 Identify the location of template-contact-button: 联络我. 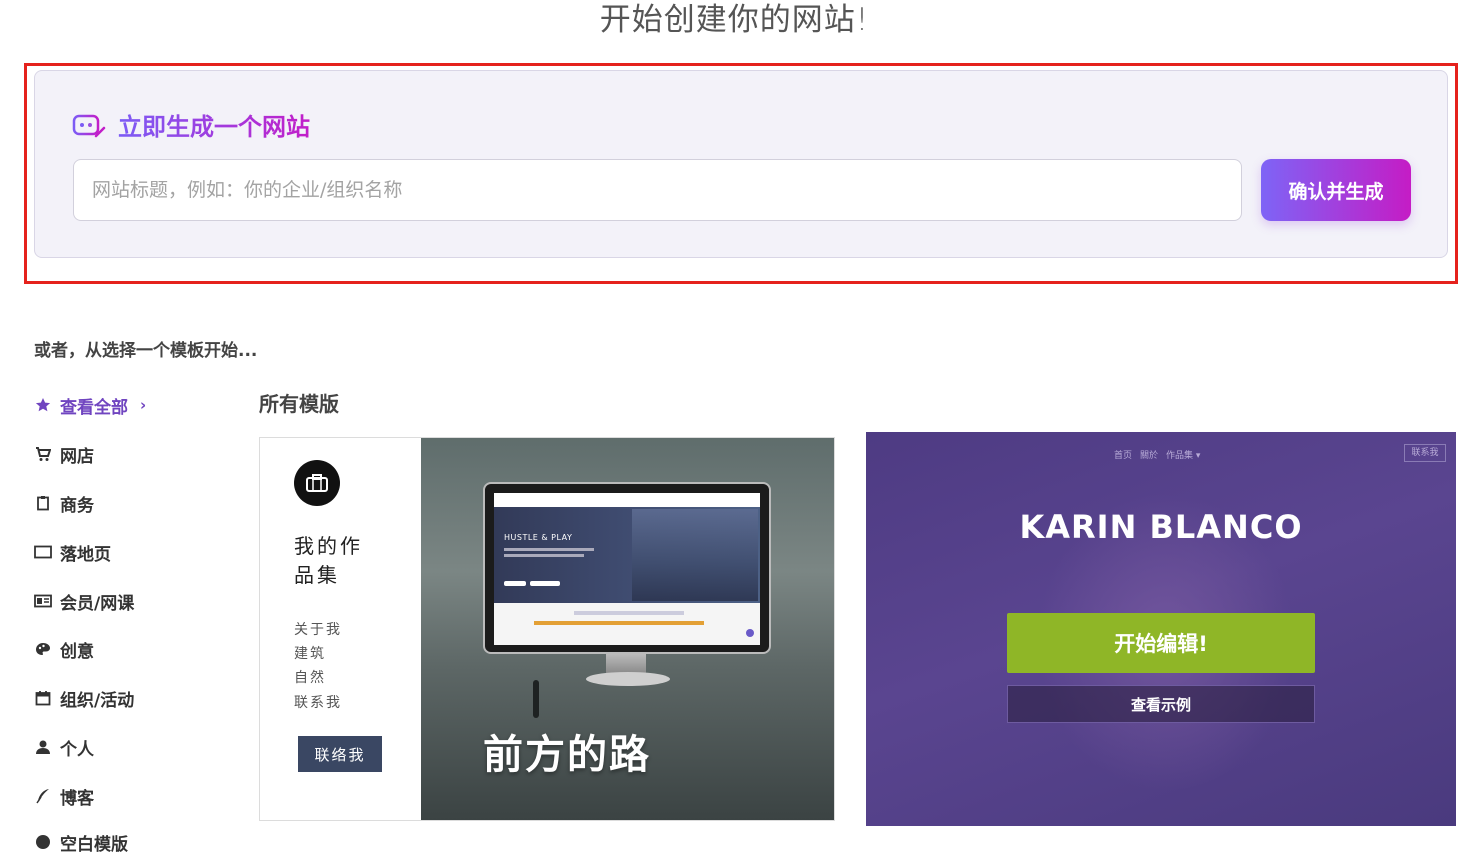
(340, 754).